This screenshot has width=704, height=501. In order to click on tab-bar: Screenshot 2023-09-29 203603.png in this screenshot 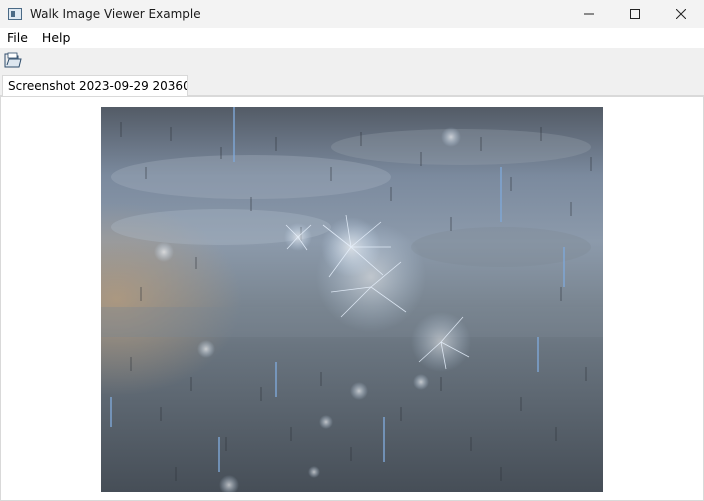, I will do `click(352, 84)`.